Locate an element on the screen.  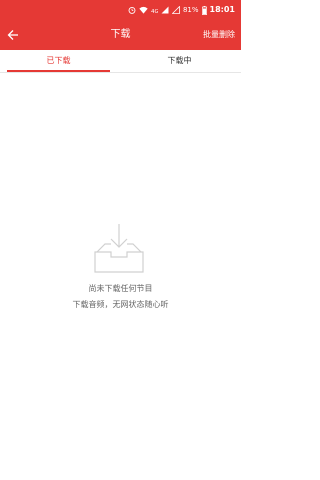
empty-message-subtitle: 下载音频，无网状态随心听 is located at coordinates (120, 304).